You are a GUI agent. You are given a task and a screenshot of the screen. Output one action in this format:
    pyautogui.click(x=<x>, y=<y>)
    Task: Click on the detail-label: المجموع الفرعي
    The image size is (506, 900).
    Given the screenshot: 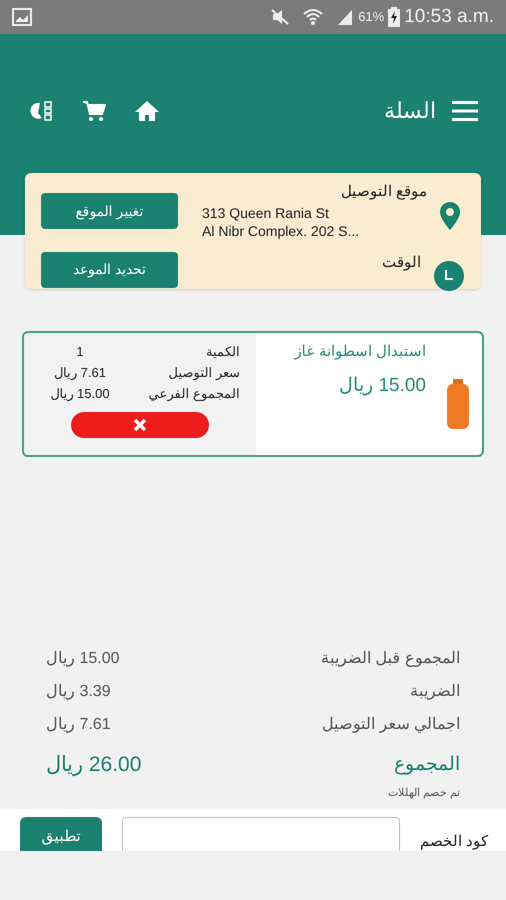 What is the action you would take?
    pyautogui.click(x=194, y=394)
    